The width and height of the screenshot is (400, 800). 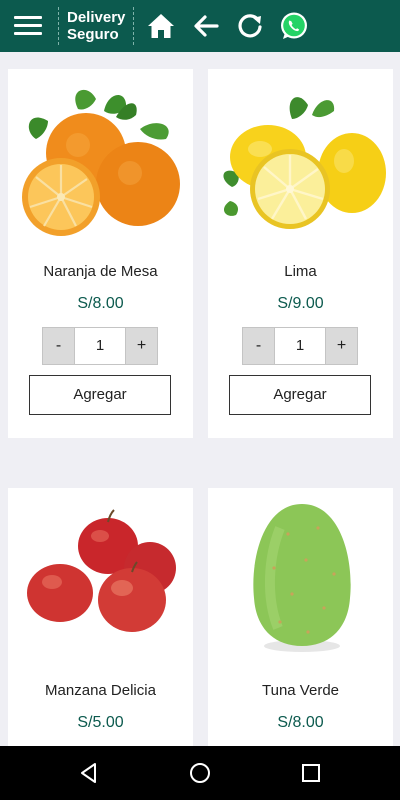 I want to click on product-name: Lima, so click(x=300, y=271).